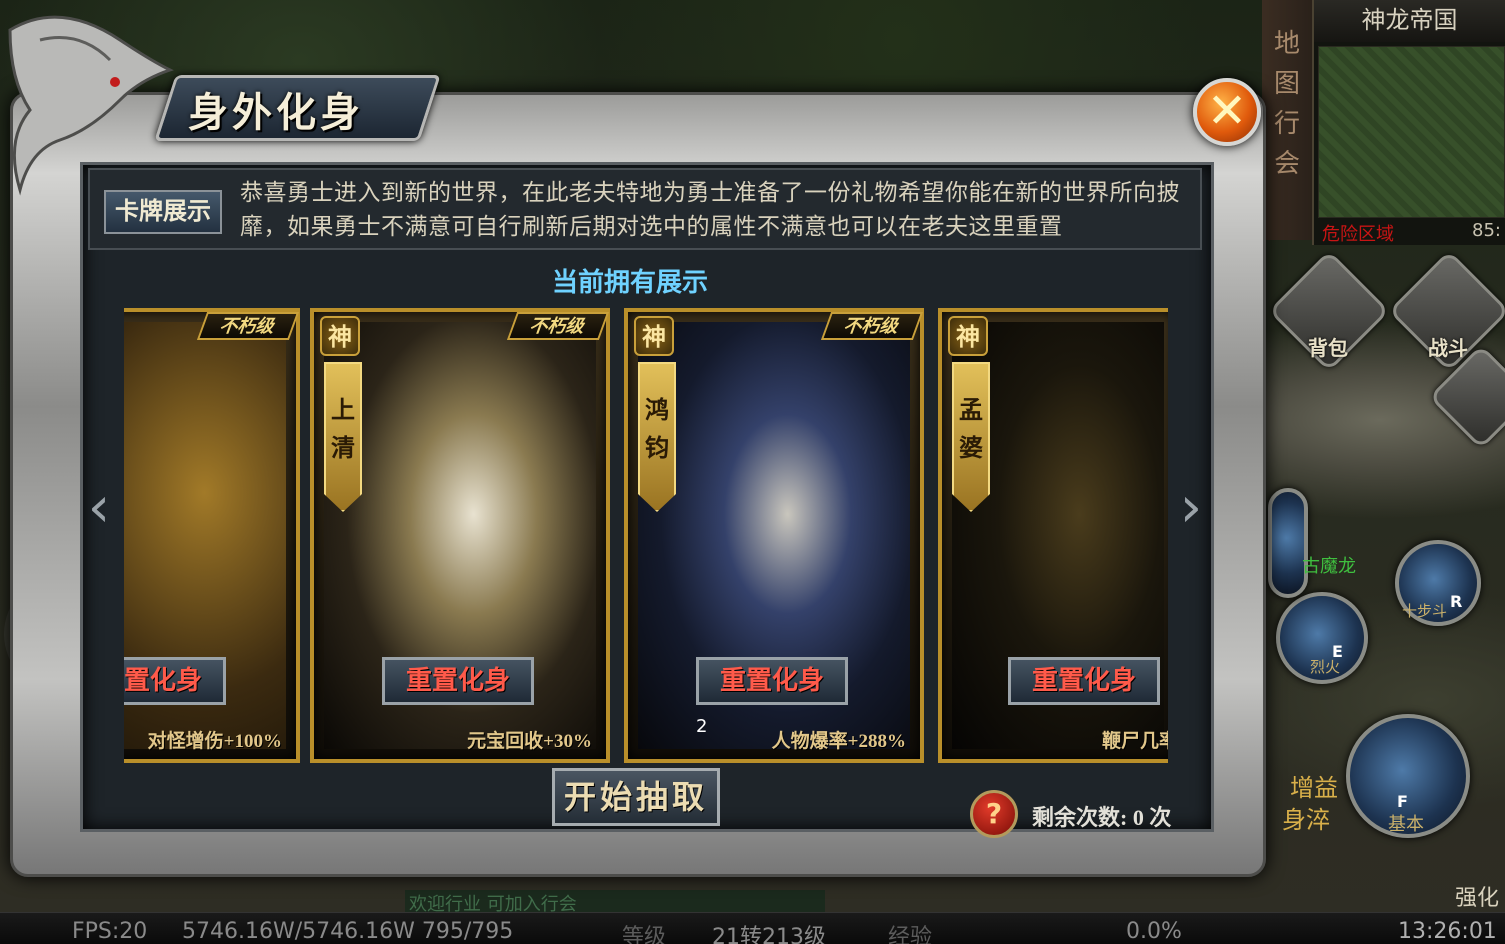 This screenshot has width=1505, height=944. Describe the element at coordinates (1154, 931) in the screenshot. I see `exp-readout: 0.0%` at that location.